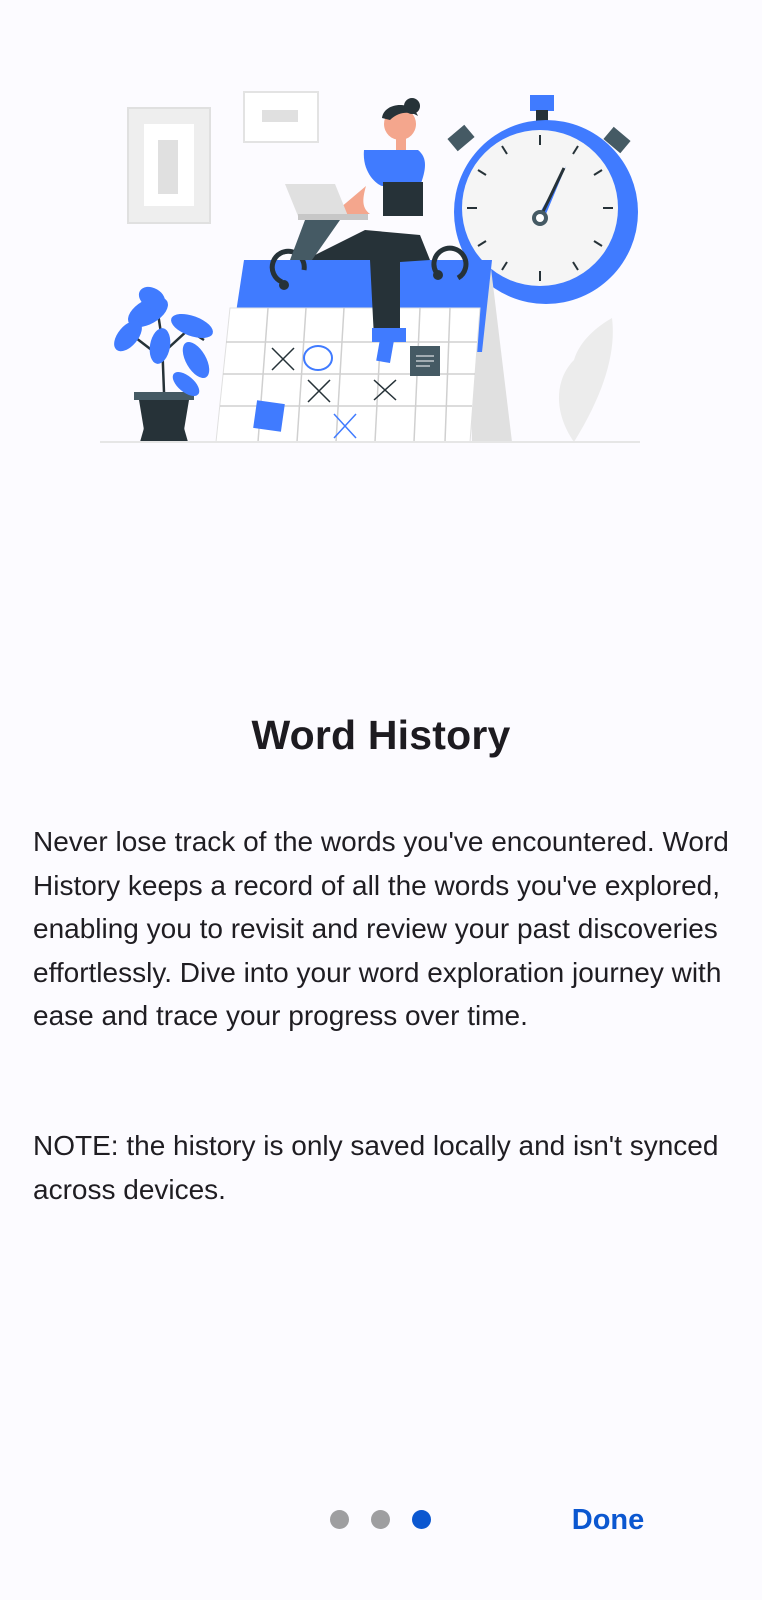  I want to click on page-dot-3-active, so click(421, 1519).